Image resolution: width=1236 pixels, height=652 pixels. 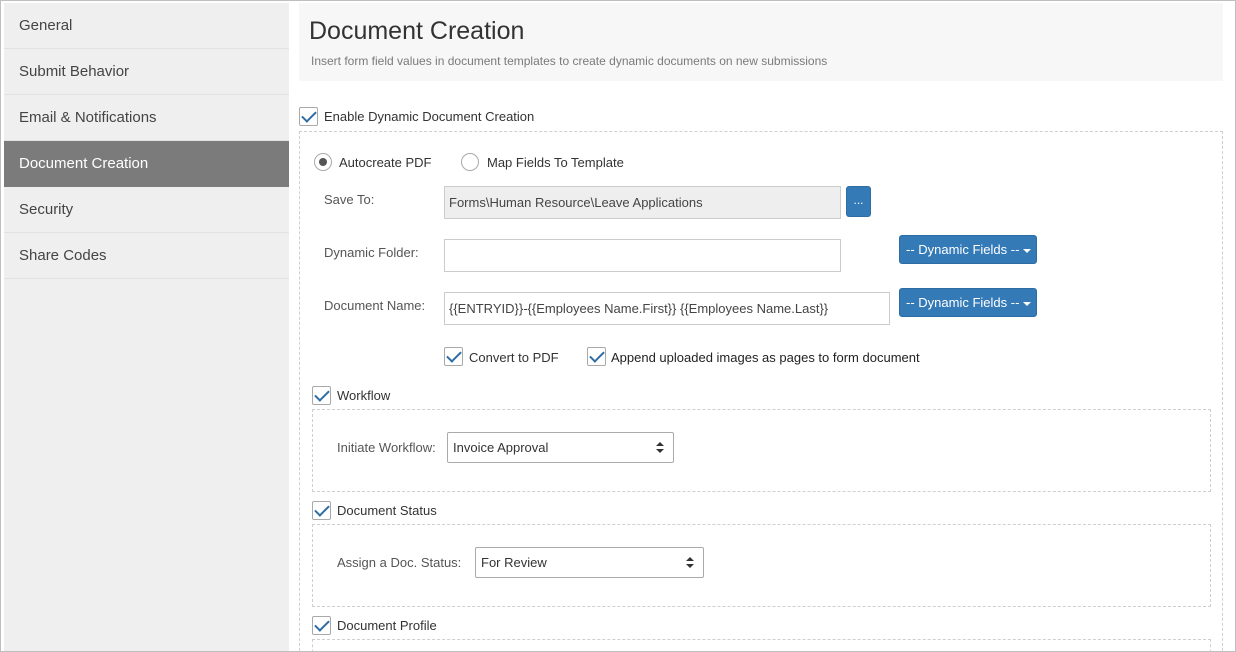 What do you see at coordinates (146, 210) in the screenshot?
I see `sidebar-item-security: Security` at bounding box center [146, 210].